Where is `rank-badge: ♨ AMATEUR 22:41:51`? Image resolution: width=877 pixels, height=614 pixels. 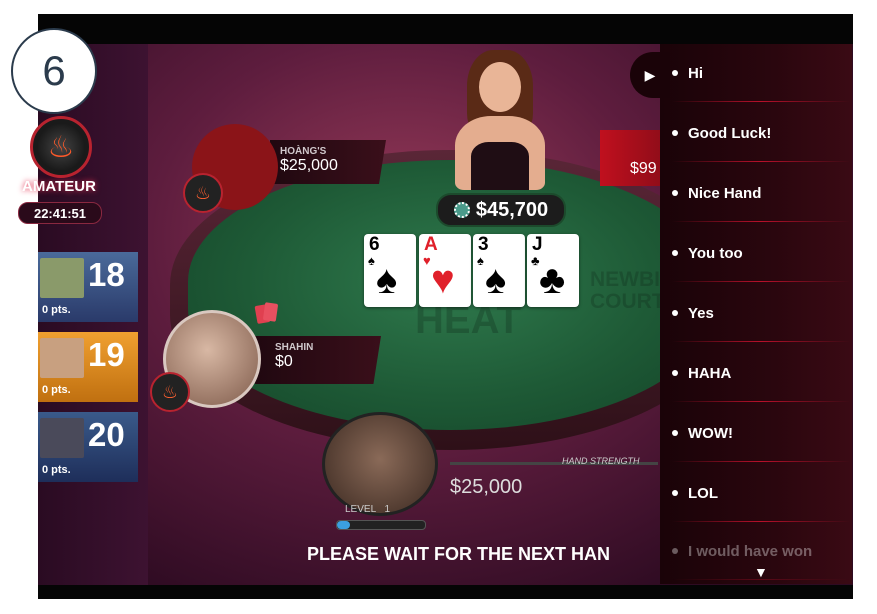
rank-badge: ♨ AMATEUR 22:41:51 is located at coordinates (59, 171).